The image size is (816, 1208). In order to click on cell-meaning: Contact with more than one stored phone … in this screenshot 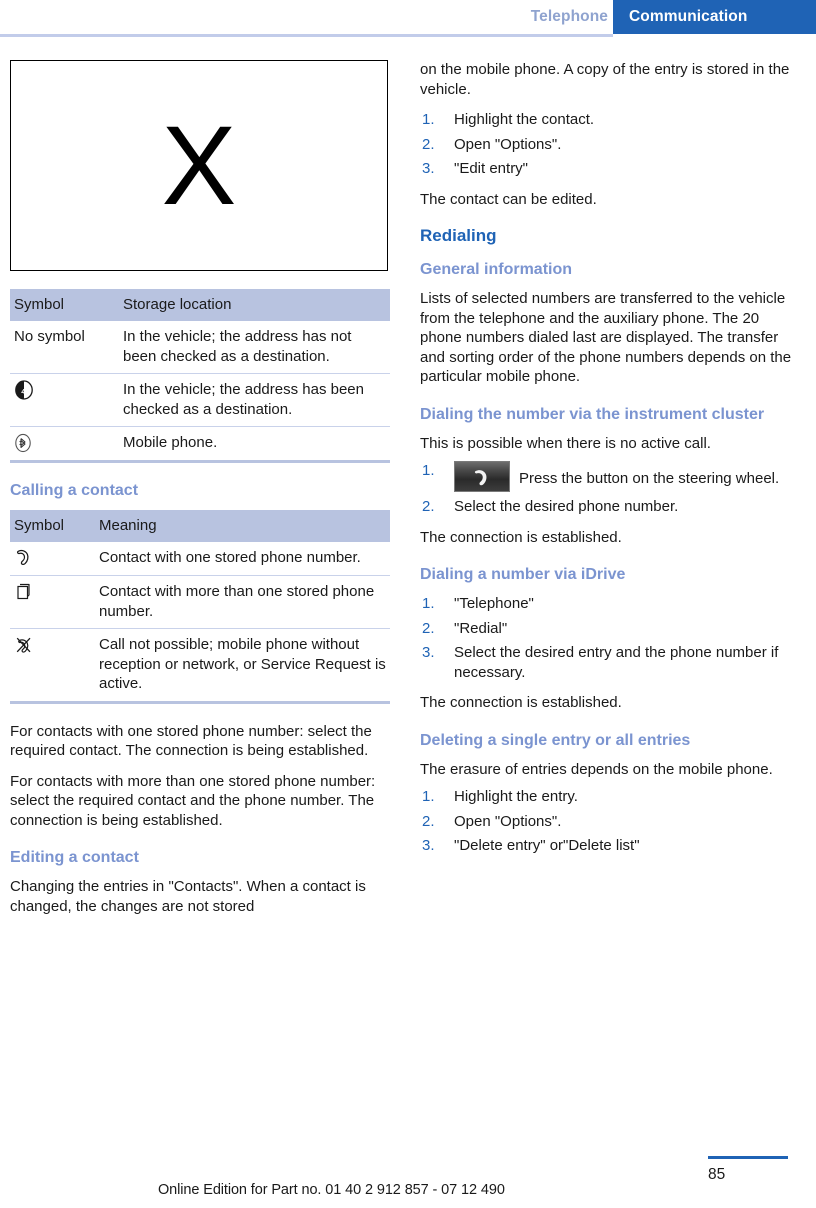, I will do `click(242, 602)`.